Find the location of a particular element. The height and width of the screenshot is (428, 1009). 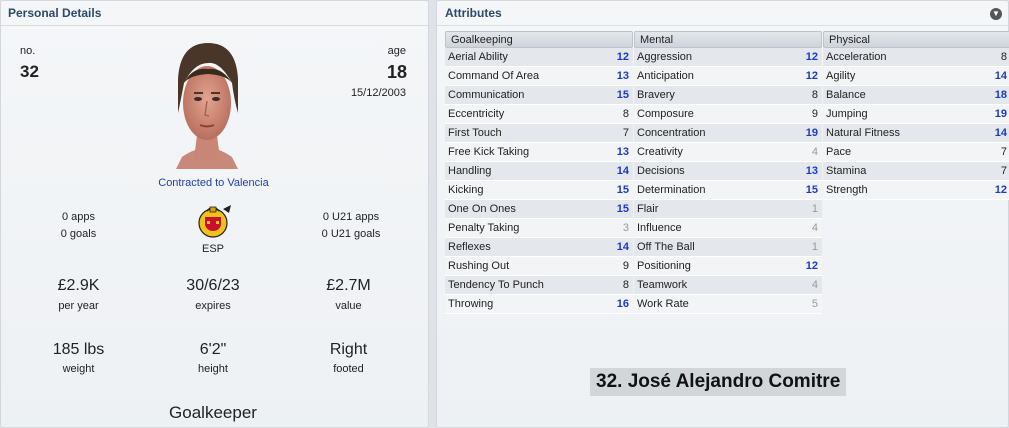

attribute-row: Concentration 19 is located at coordinates (728, 133).